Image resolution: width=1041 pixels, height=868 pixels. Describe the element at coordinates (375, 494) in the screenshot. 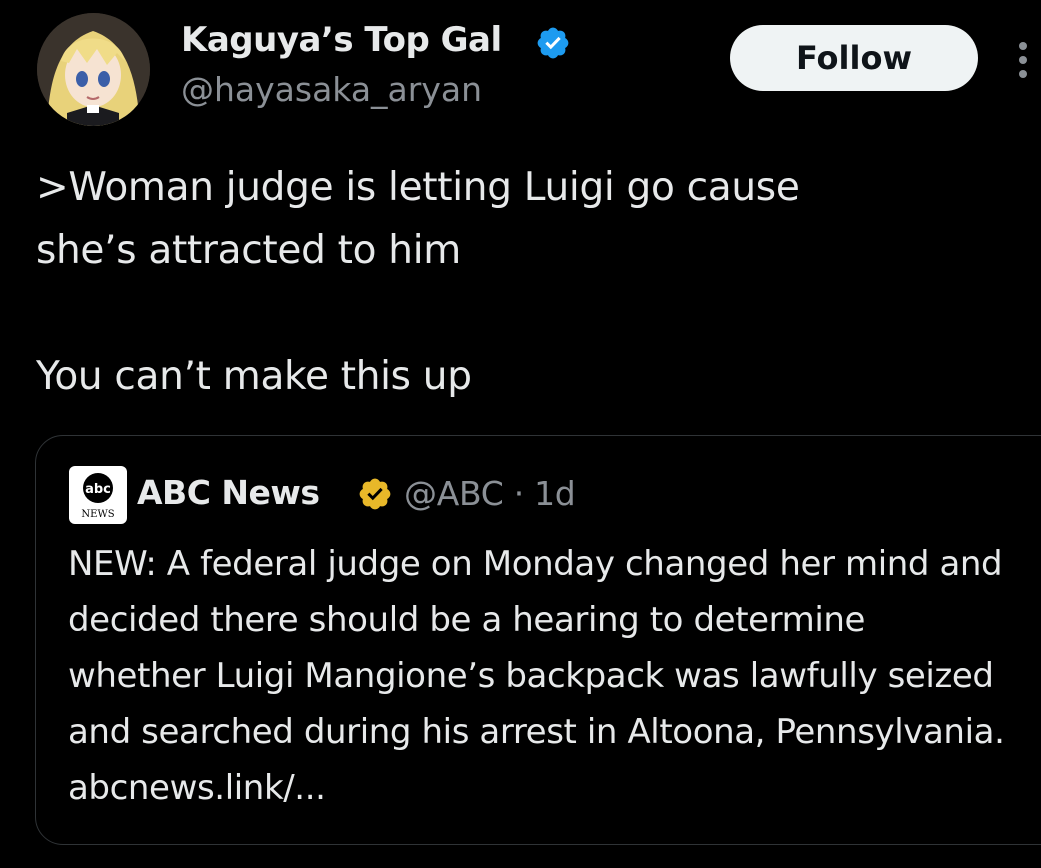

I see `verified-gold-badge-icon` at that location.